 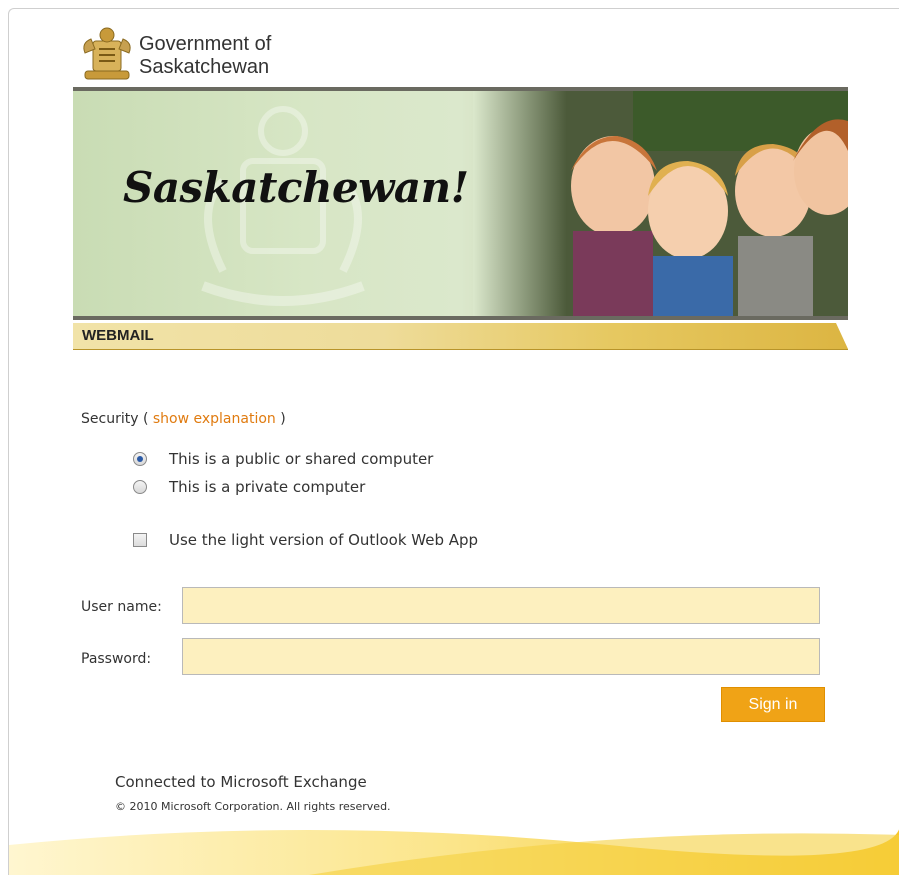 What do you see at coordinates (267, 487) in the screenshot?
I see `private-computer-label: This is a private computer` at bounding box center [267, 487].